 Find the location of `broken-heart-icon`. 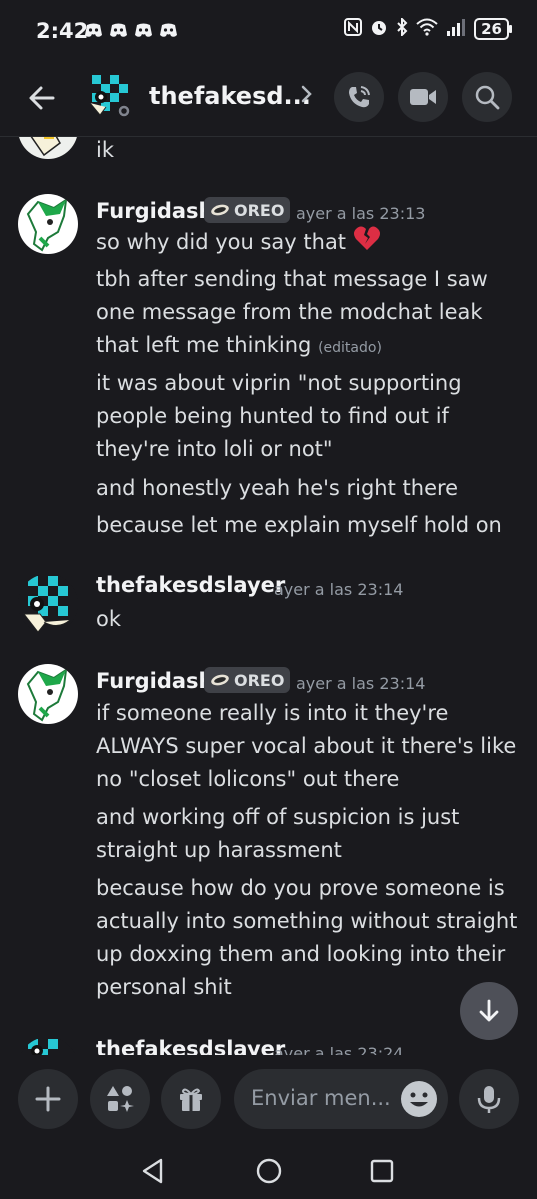

broken-heart-icon is located at coordinates (367, 243).